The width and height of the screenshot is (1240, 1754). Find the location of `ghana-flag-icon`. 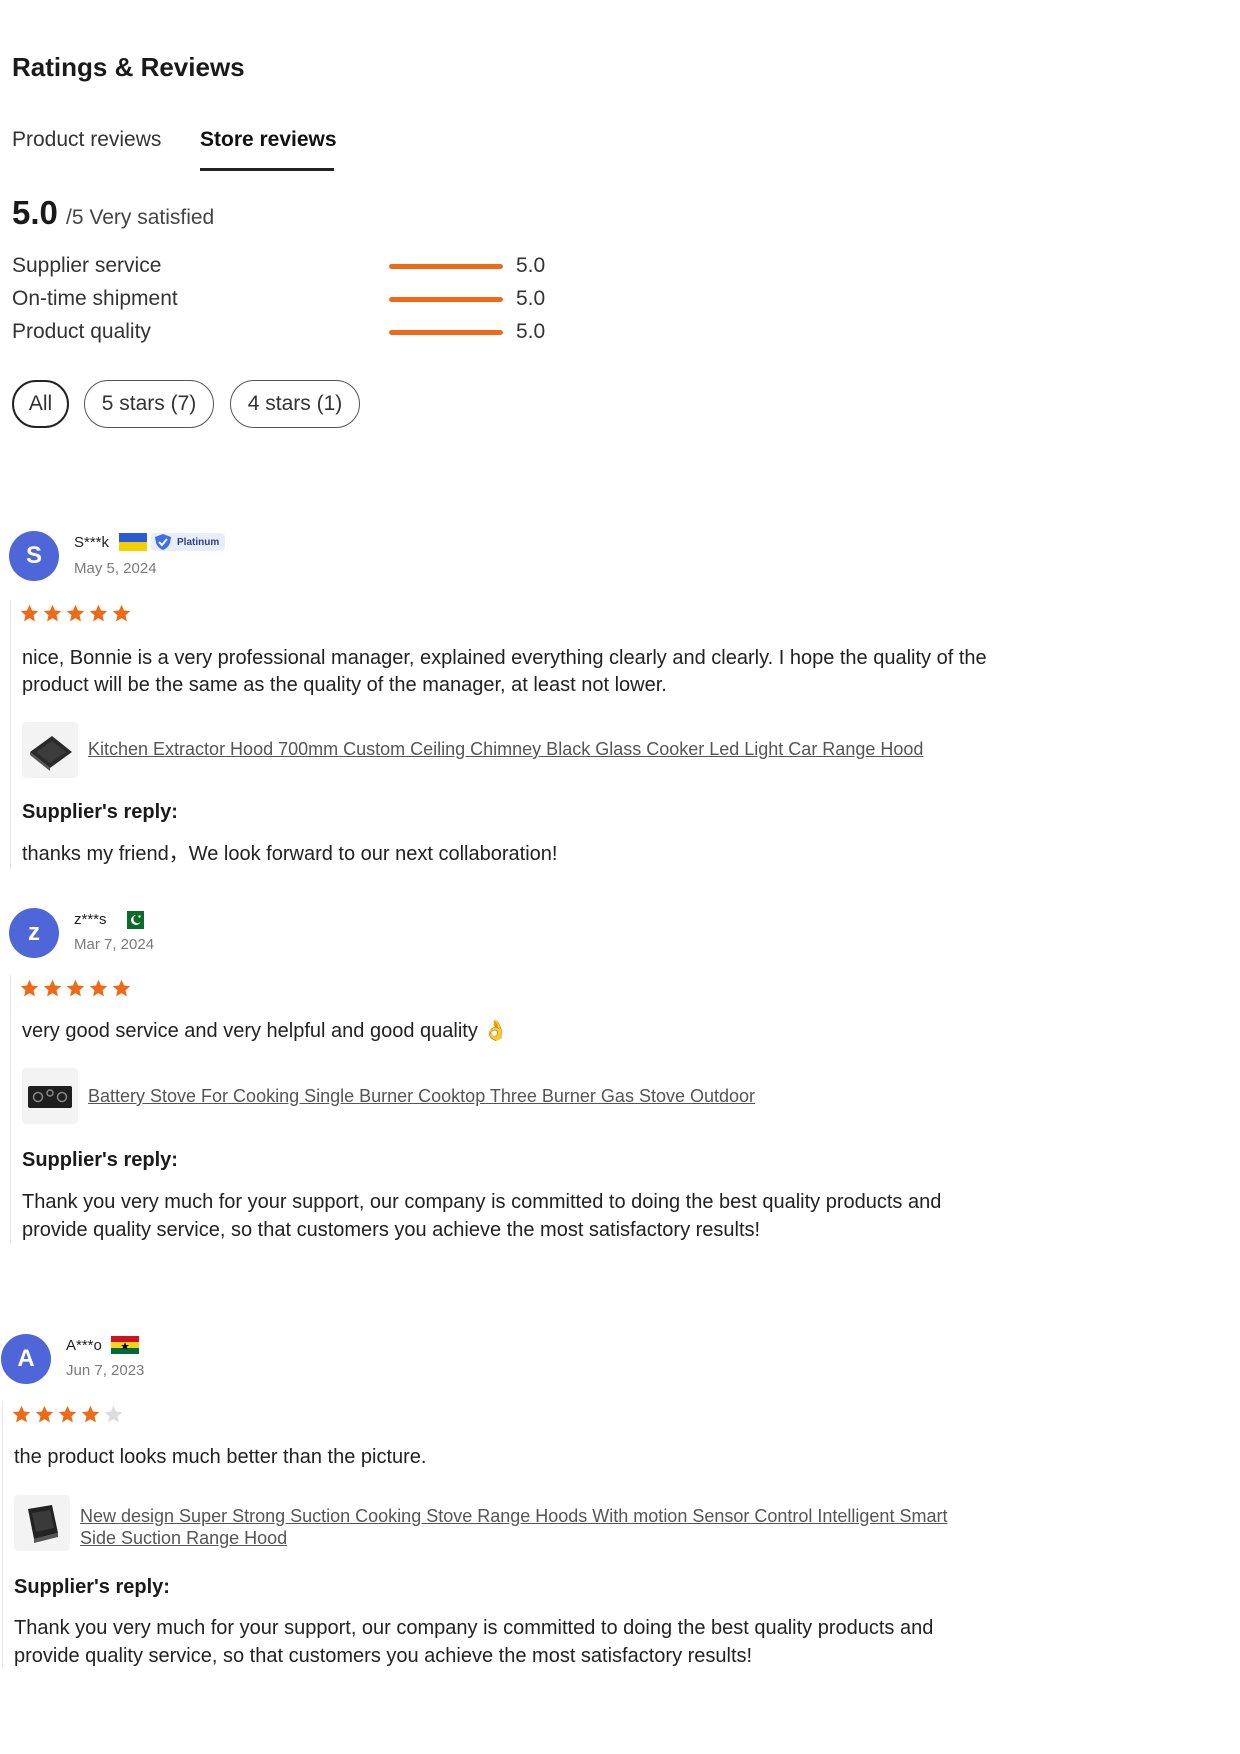

ghana-flag-icon is located at coordinates (125, 1345).